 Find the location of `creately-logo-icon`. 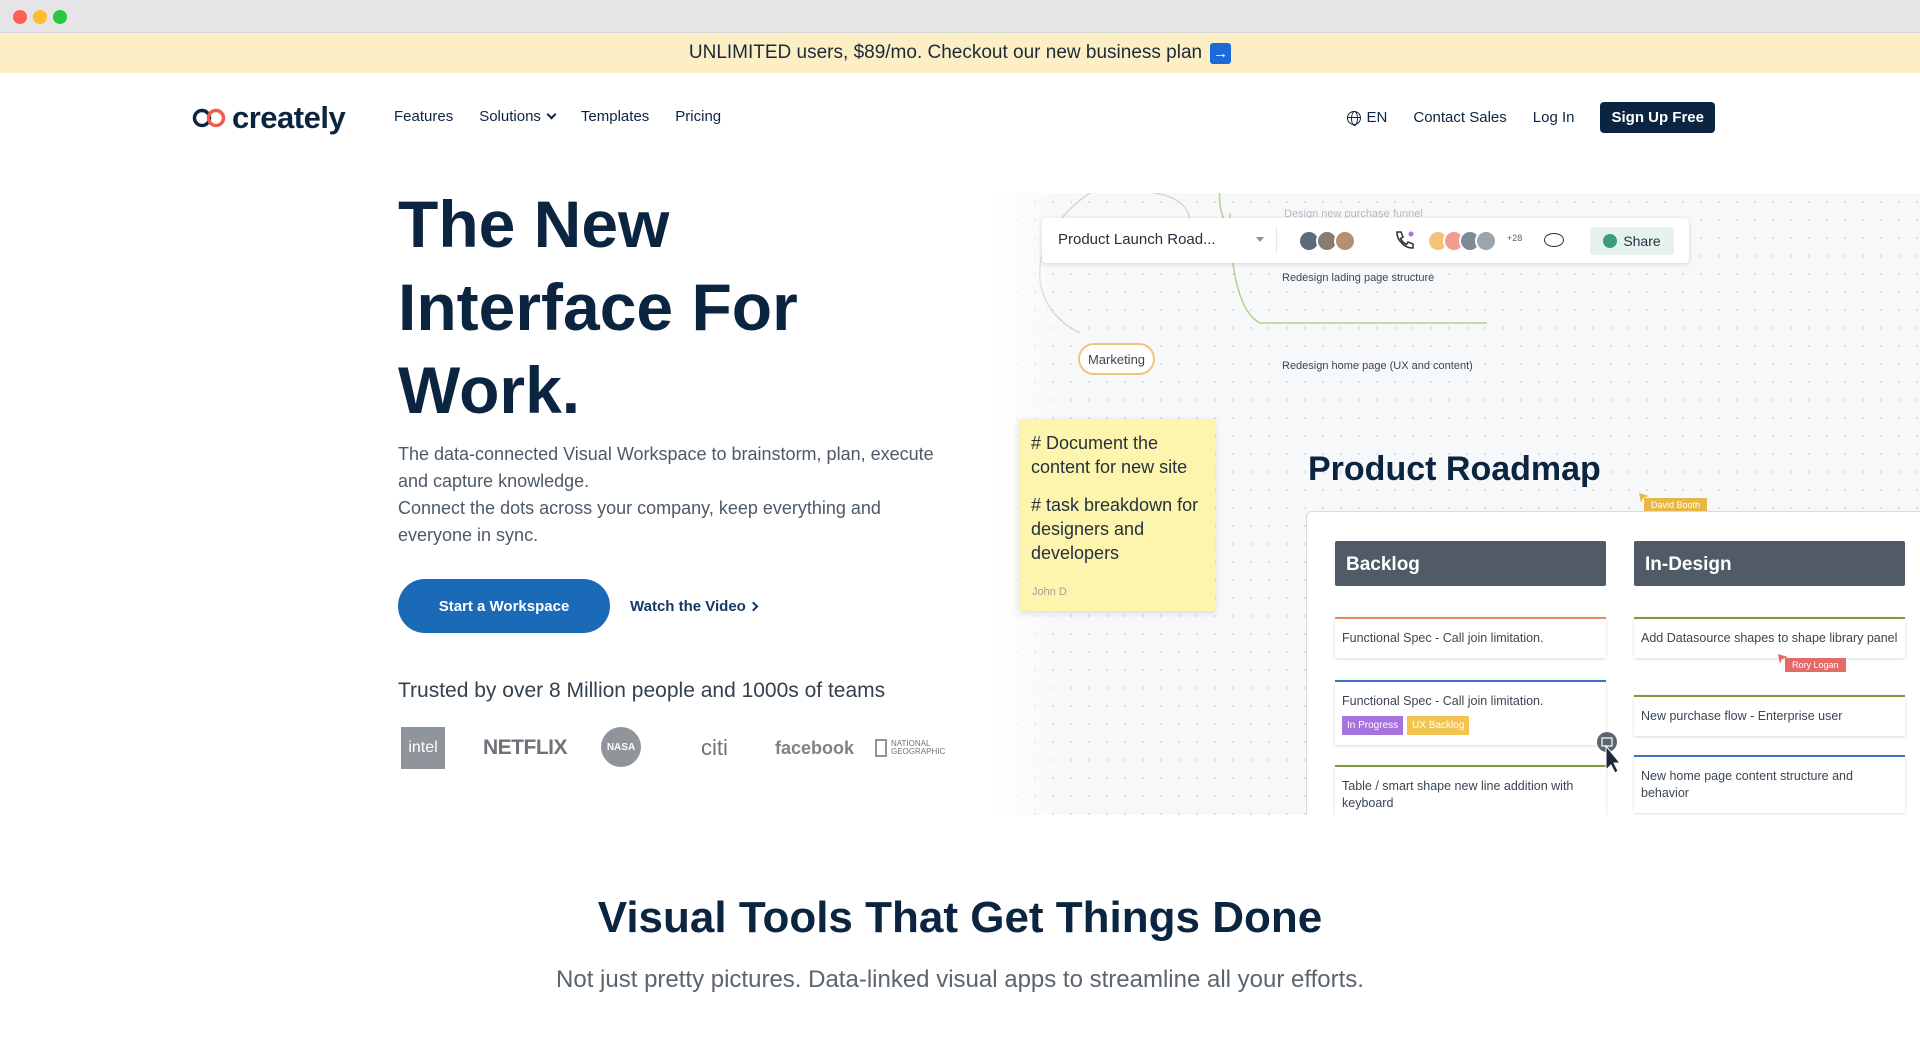

creately-logo-icon is located at coordinates (210, 118).